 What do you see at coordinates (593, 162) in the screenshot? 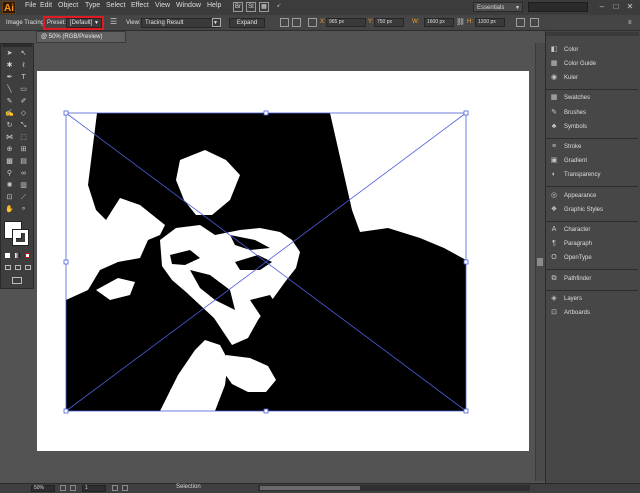
I see `panel-gradient: ▣ Gradient` at bounding box center [593, 162].